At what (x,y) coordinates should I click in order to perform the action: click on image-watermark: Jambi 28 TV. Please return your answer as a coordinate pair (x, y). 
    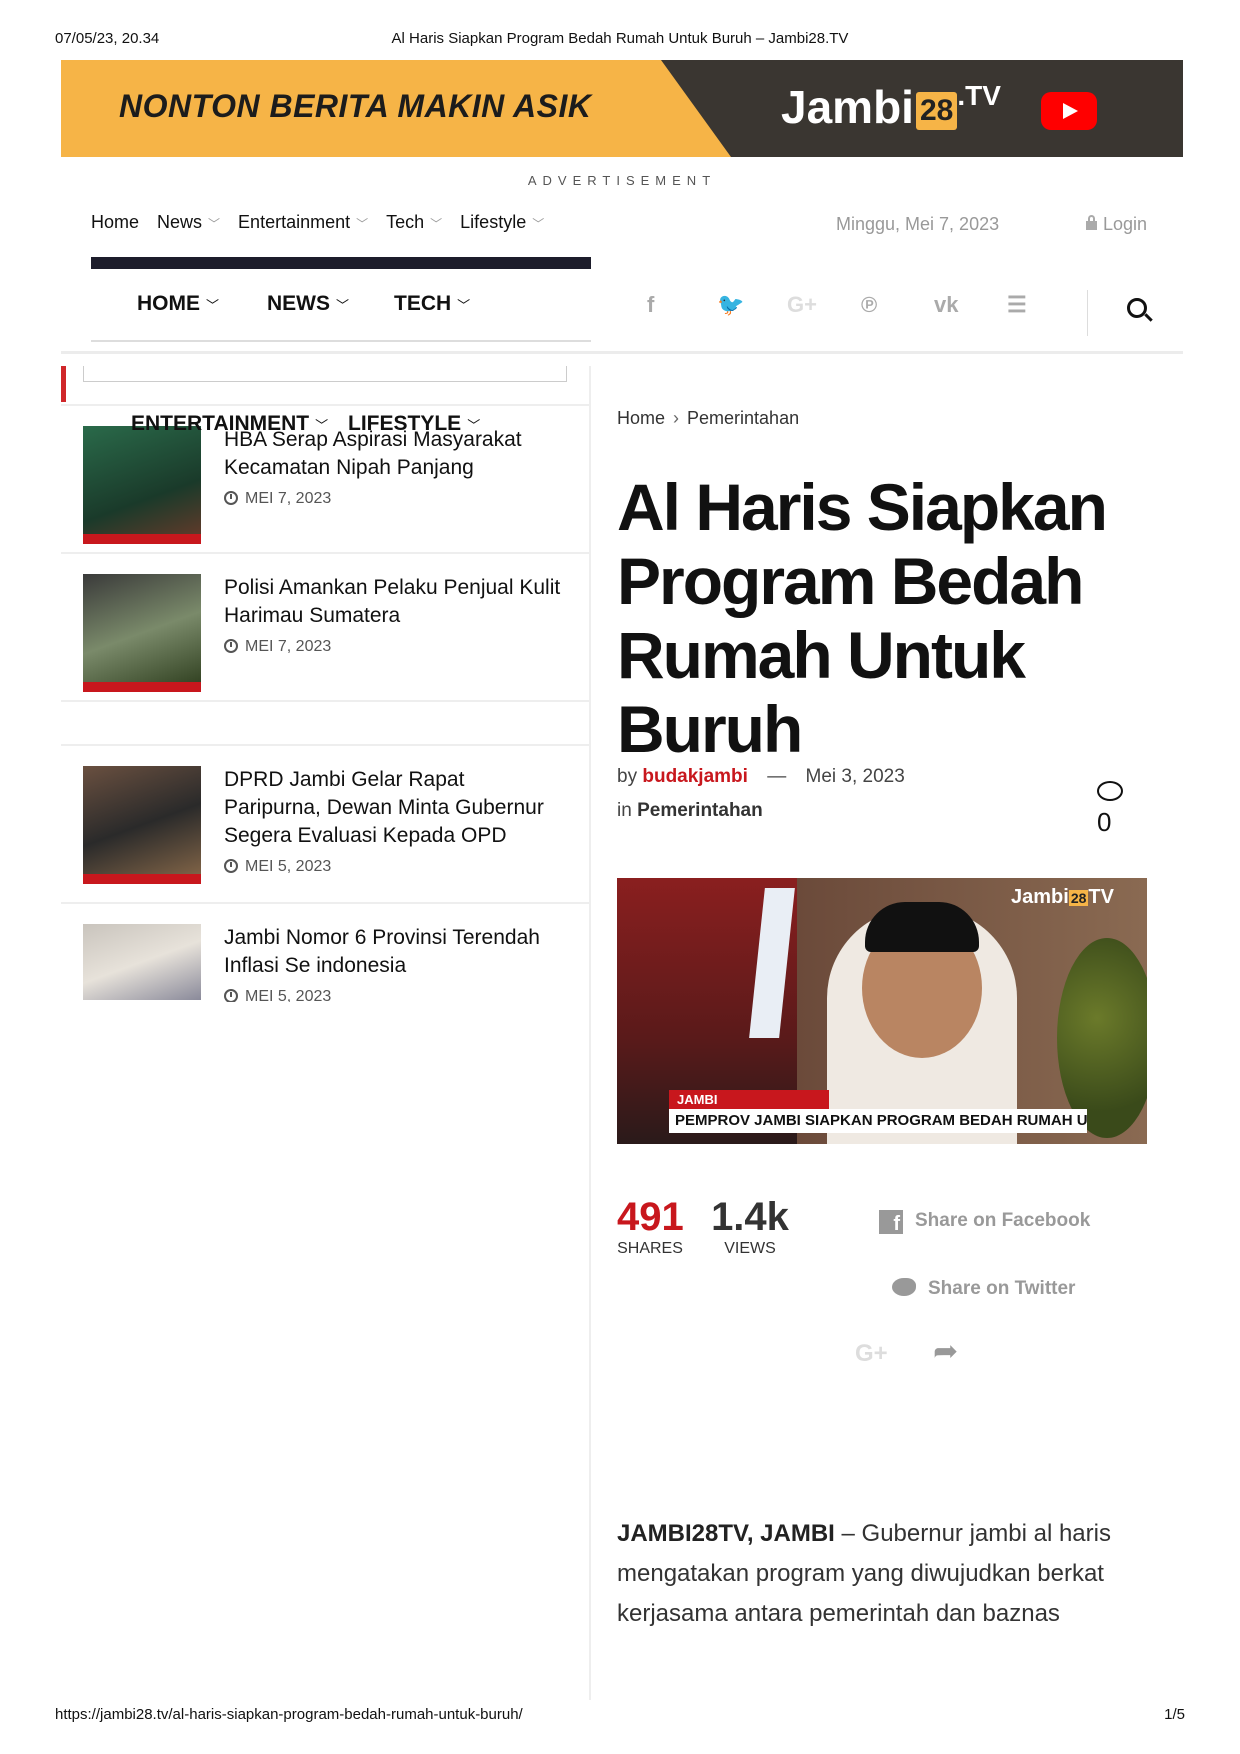
    Looking at the image, I should click on (1062, 897).